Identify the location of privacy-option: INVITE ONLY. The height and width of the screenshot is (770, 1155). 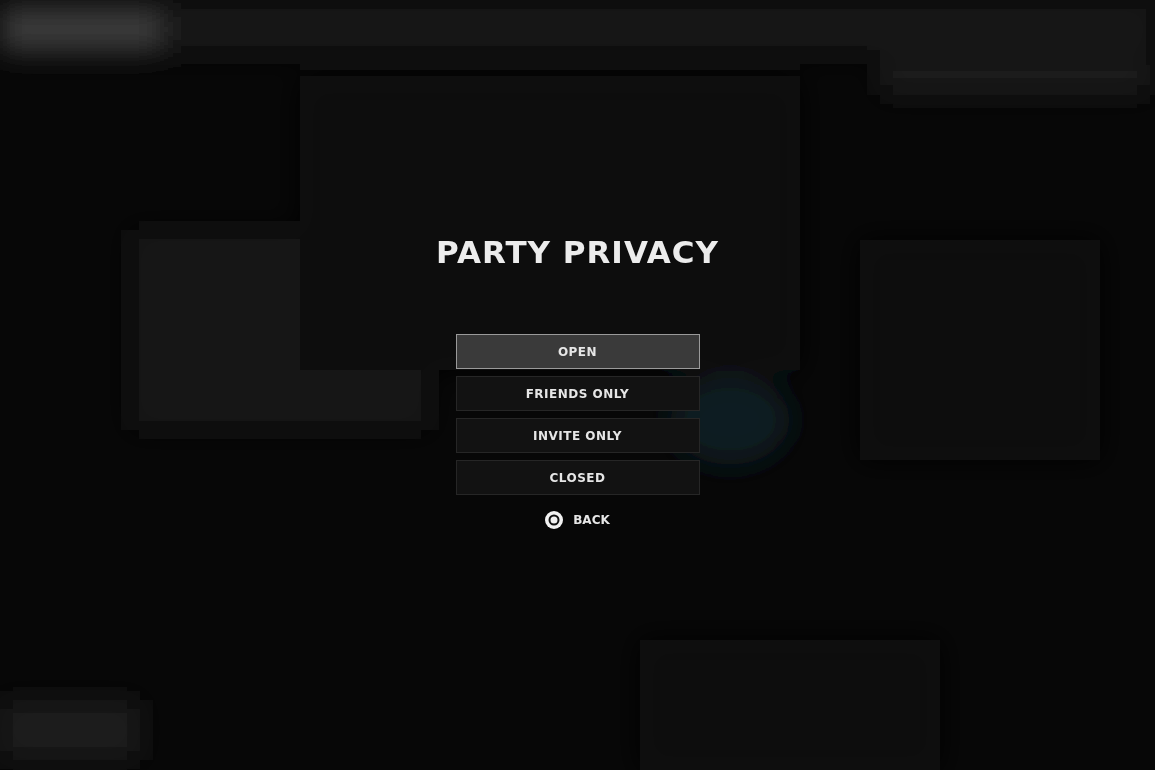
(577, 435).